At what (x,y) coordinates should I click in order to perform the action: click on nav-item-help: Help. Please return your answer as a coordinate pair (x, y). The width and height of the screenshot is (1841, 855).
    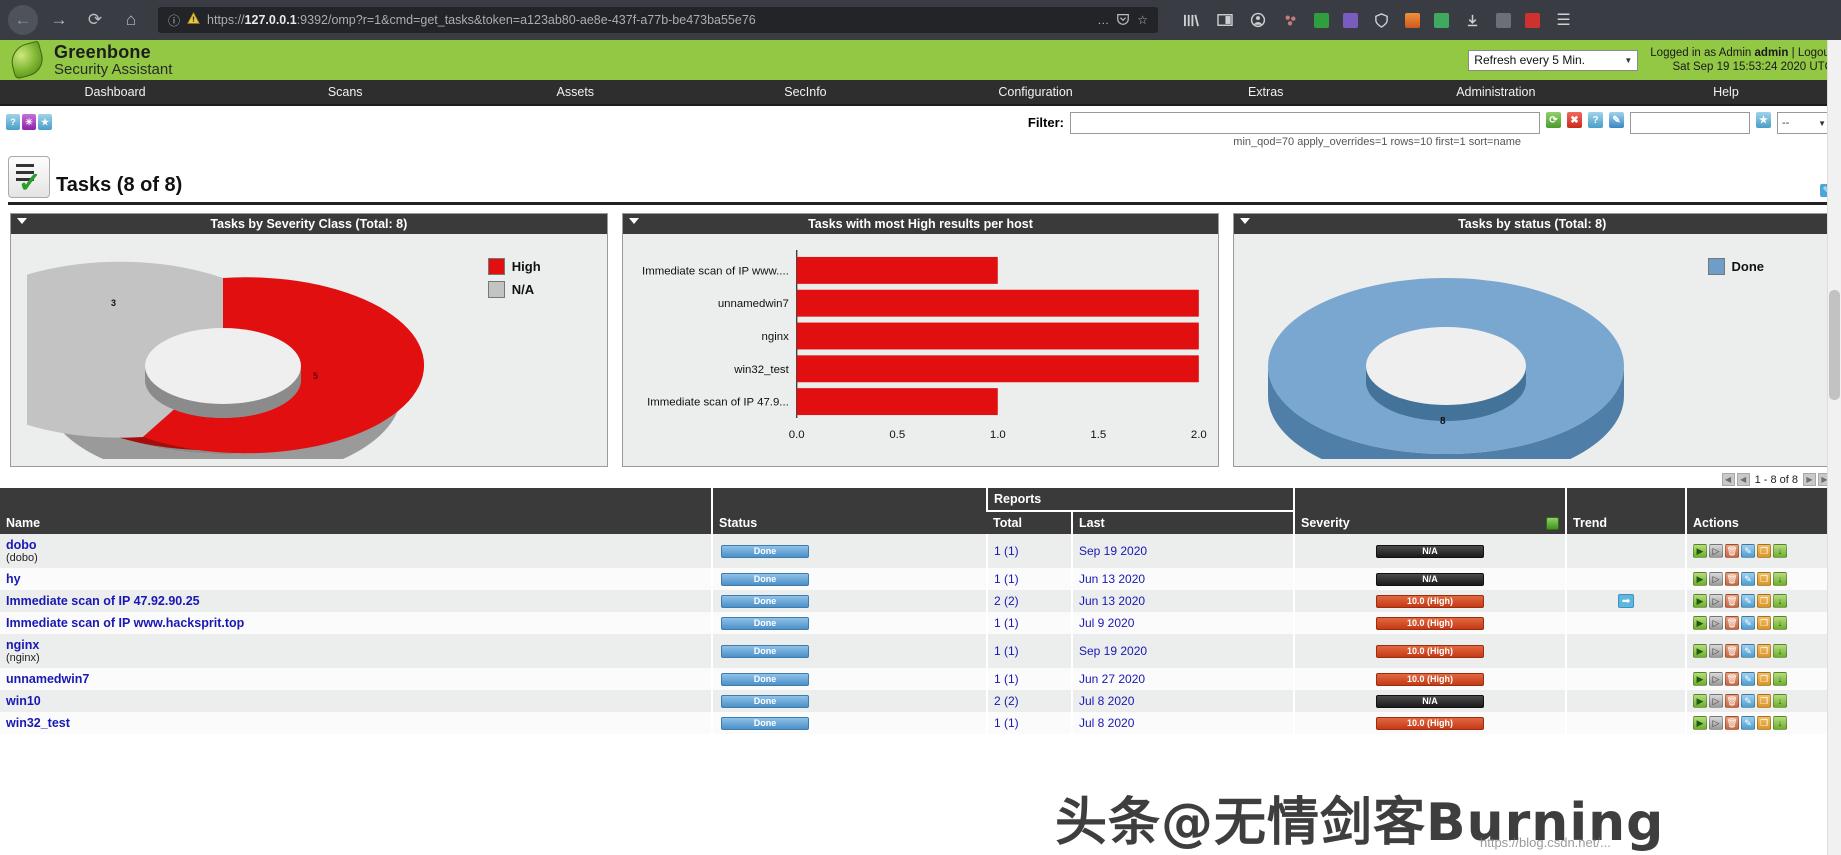
    Looking at the image, I should click on (1726, 92).